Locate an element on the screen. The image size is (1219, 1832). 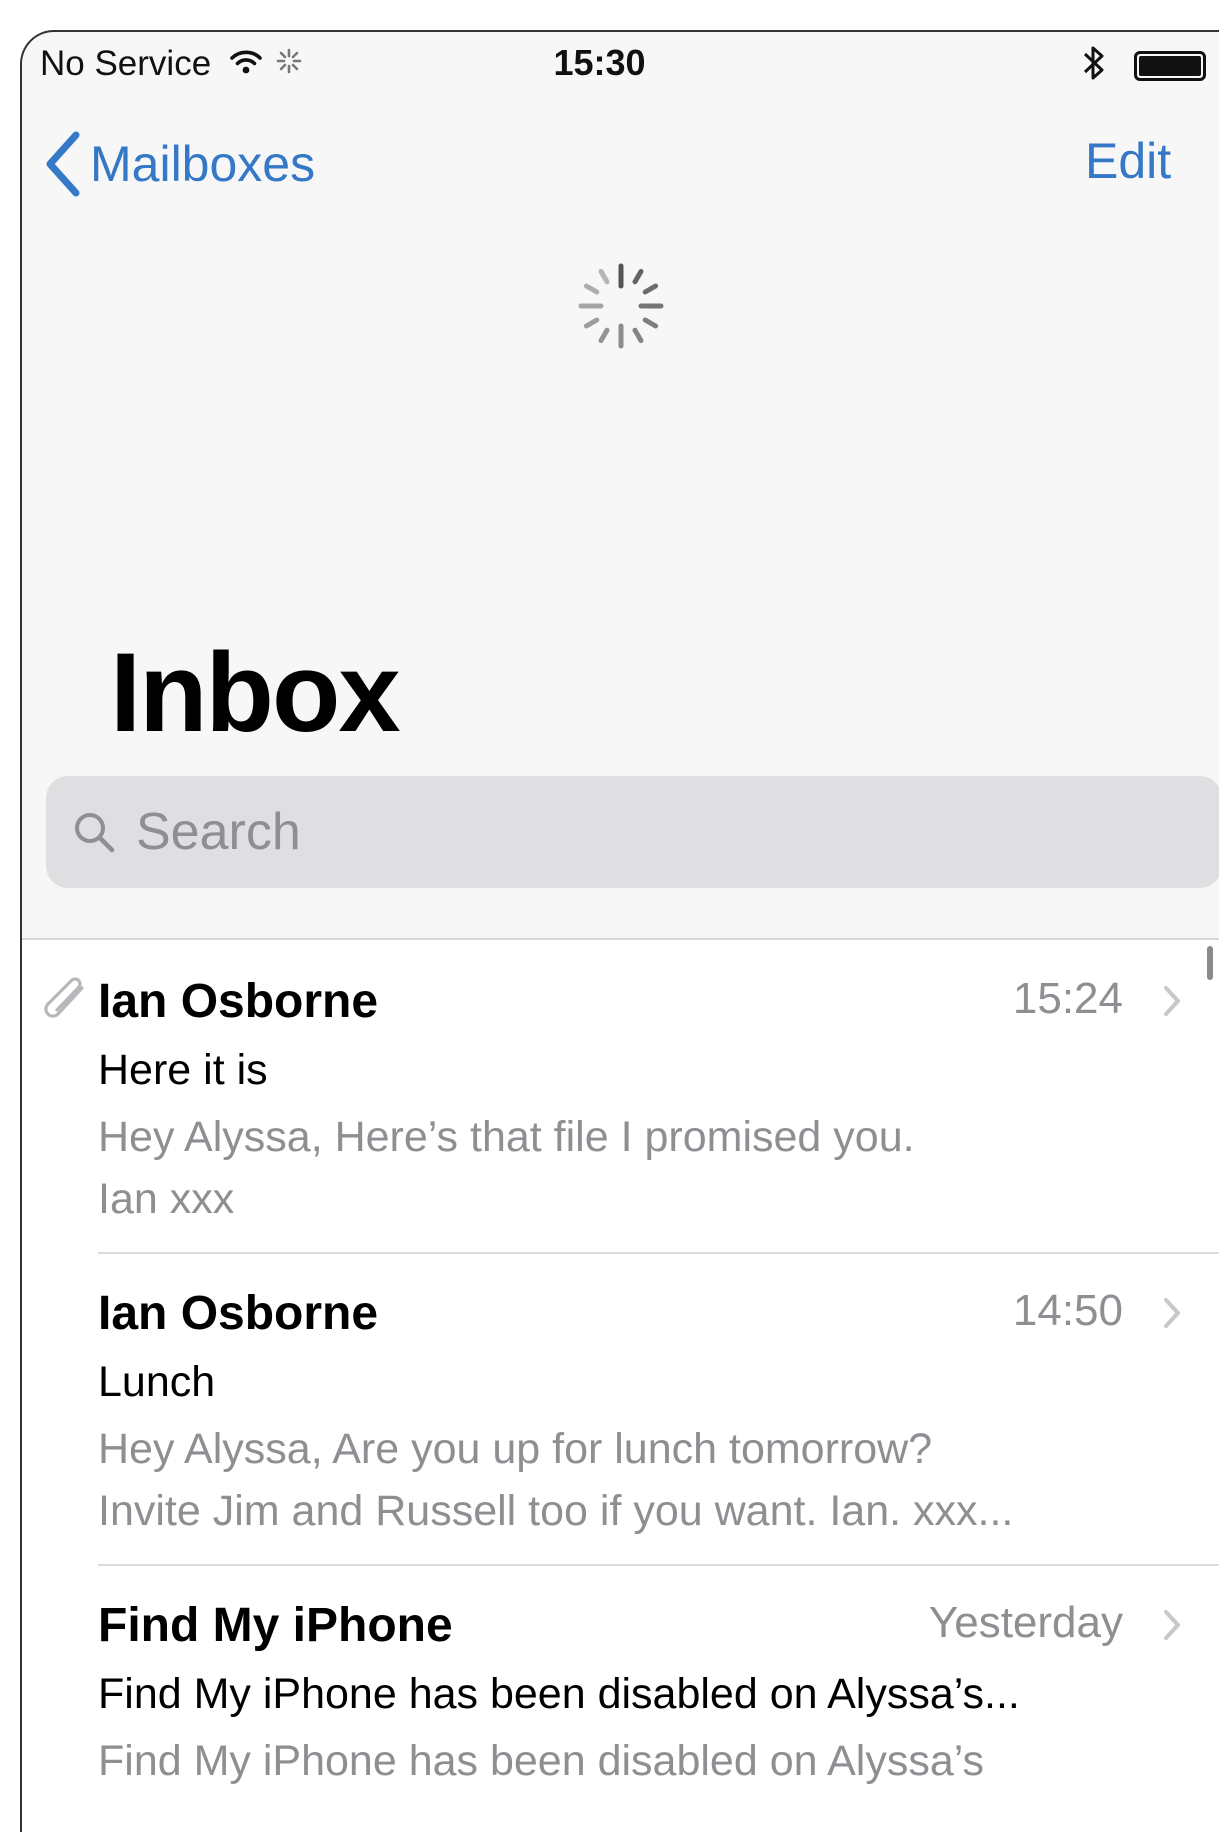
battery-level is located at coordinates (1170, 65).